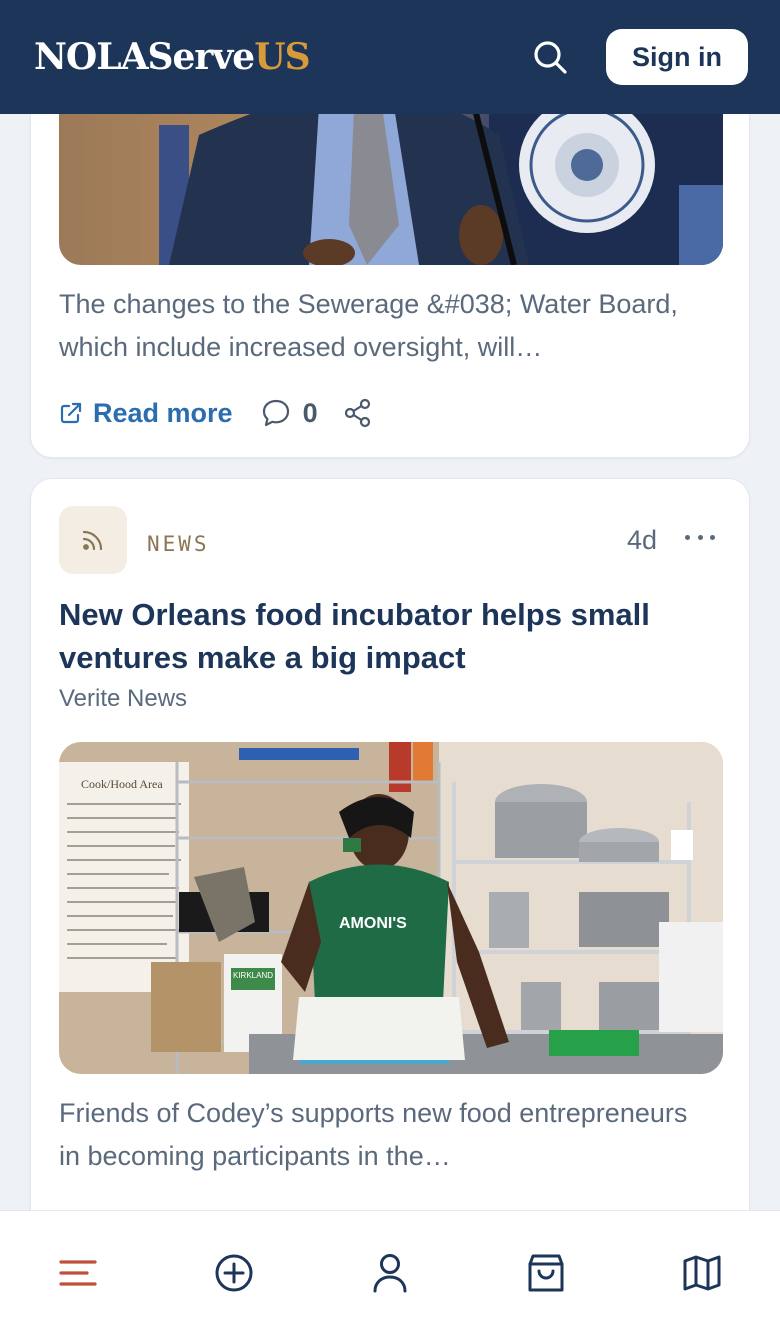  Describe the element at coordinates (275, 413) in the screenshot. I see `comment-icon` at that location.